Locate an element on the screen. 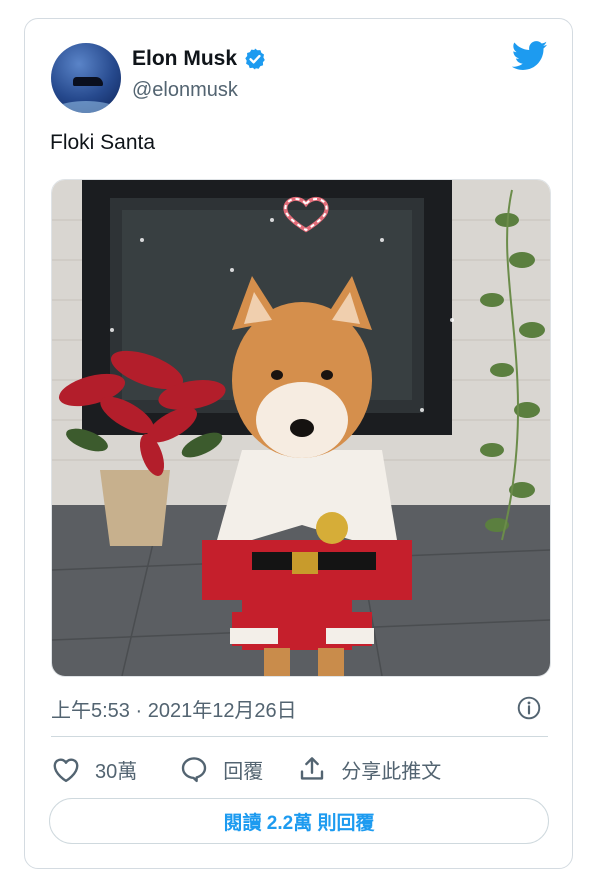 Image resolution: width=599 pixels, height=887 pixels. info-icon is located at coordinates (529, 710).